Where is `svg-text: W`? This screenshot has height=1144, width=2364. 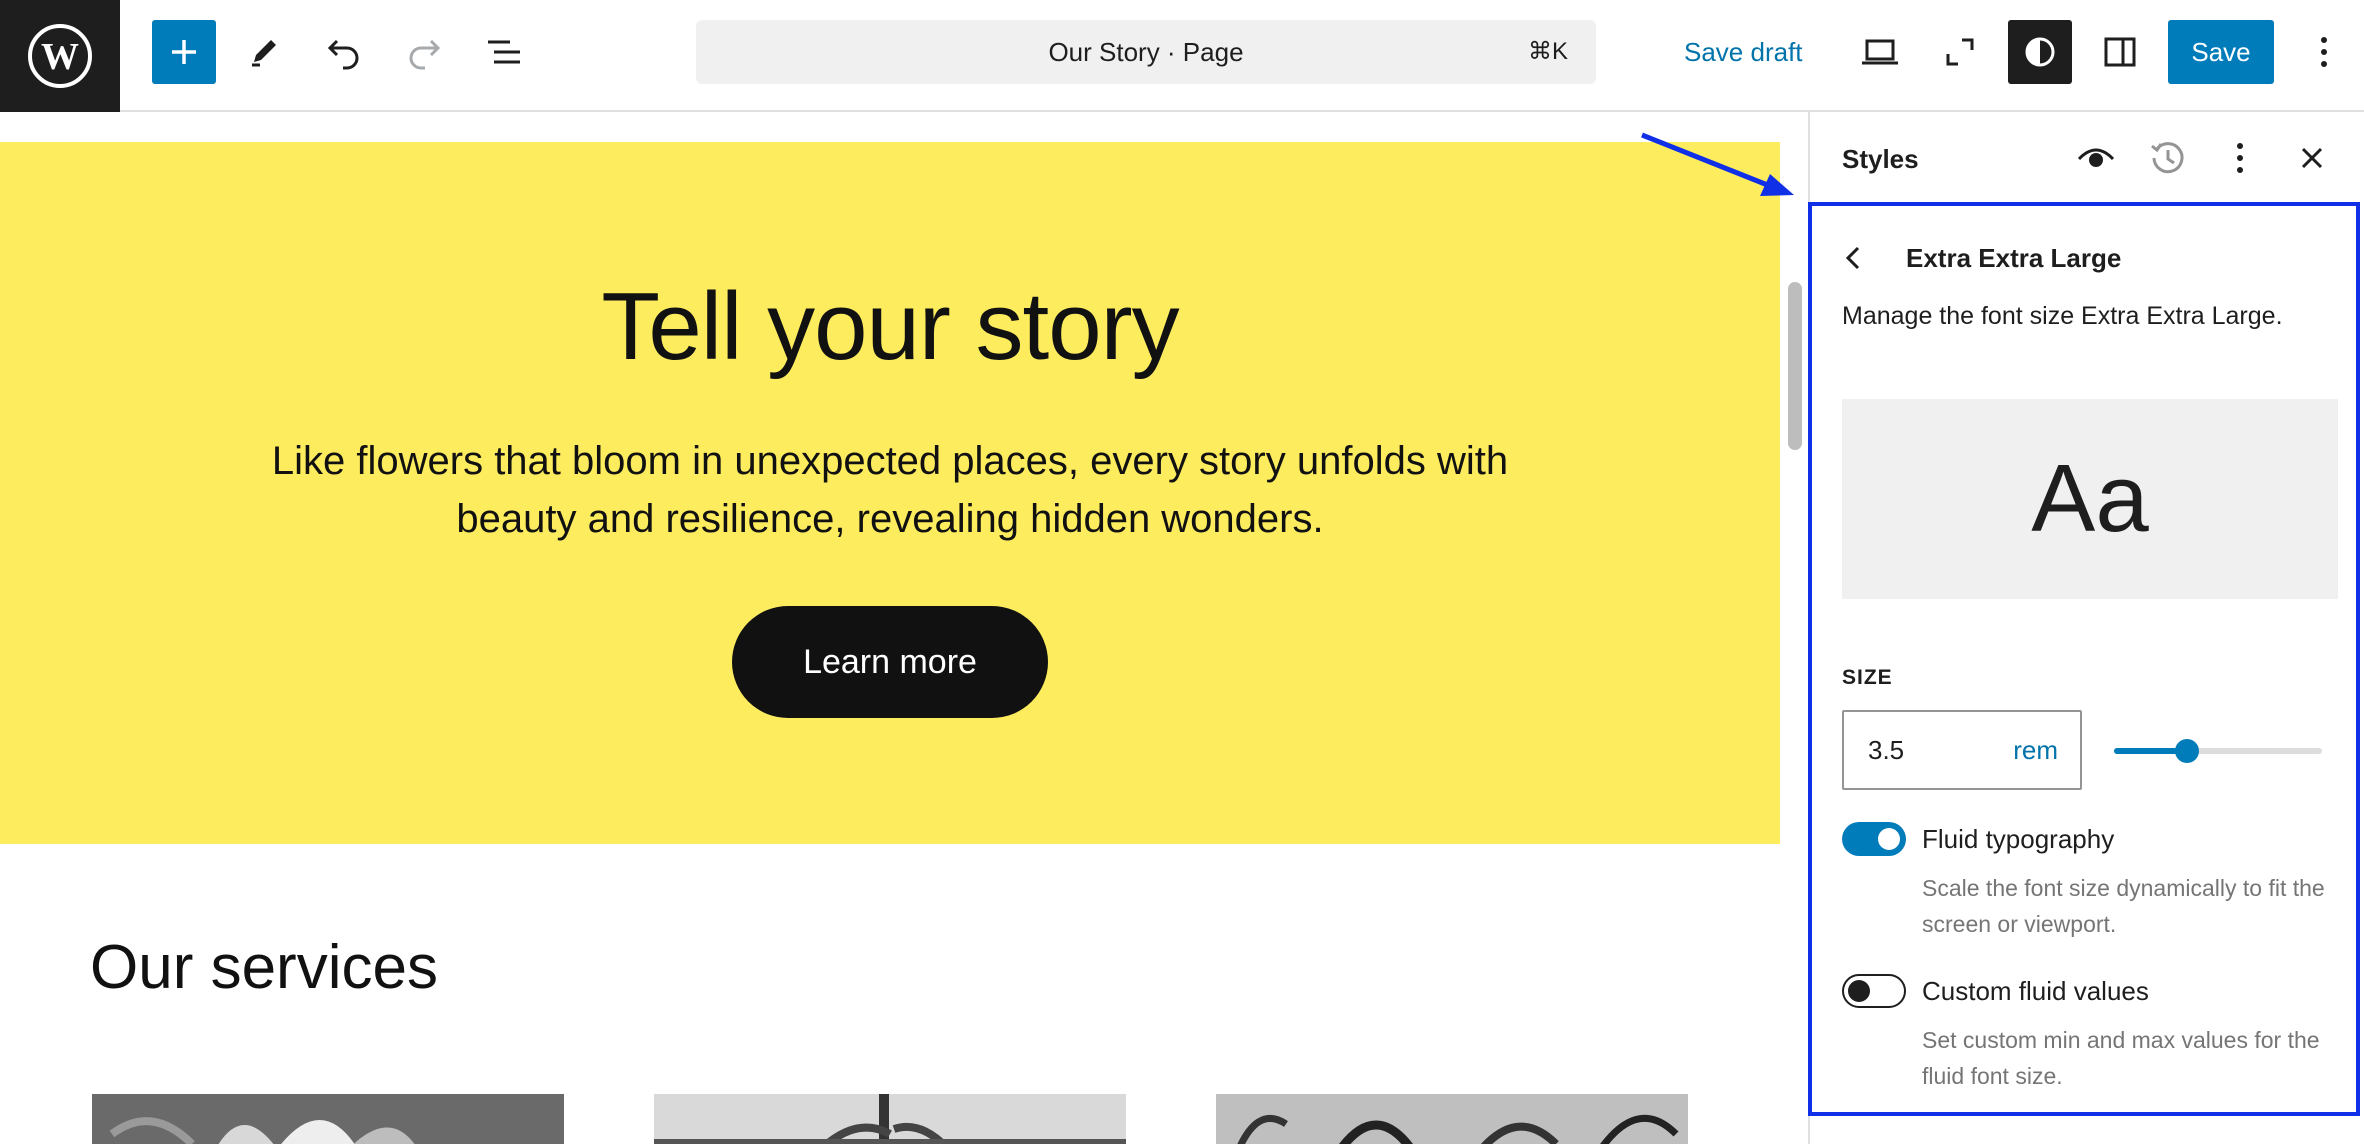 svg-text: W is located at coordinates (60, 57).